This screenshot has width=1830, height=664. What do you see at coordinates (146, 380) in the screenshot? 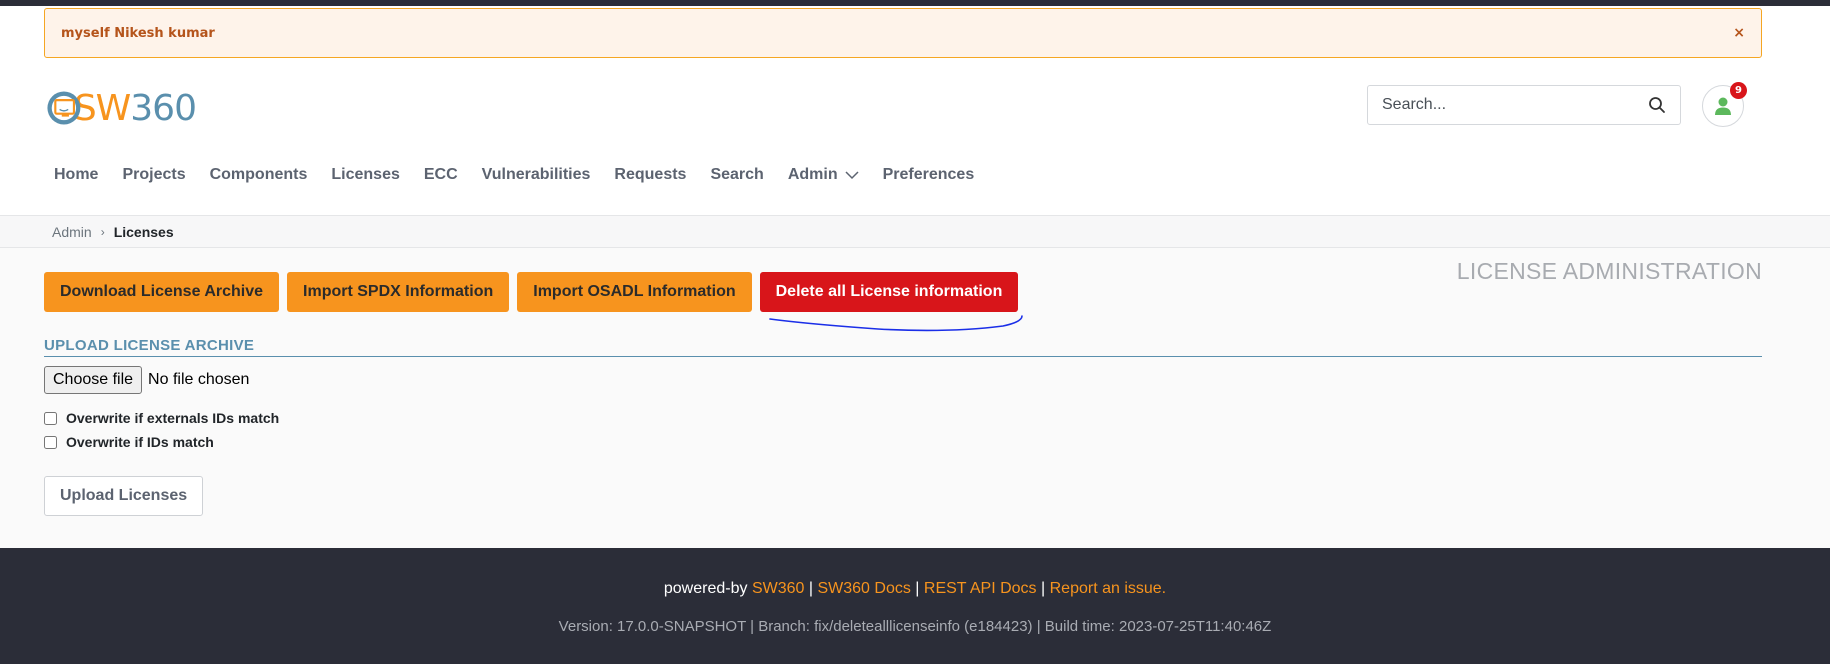
I see `file-picker: Choose file No file chosen` at bounding box center [146, 380].